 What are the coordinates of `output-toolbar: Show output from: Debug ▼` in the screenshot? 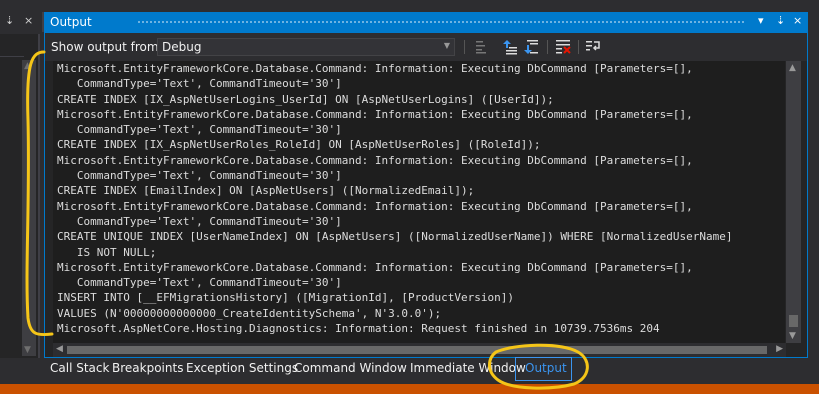 It's located at (426, 47).